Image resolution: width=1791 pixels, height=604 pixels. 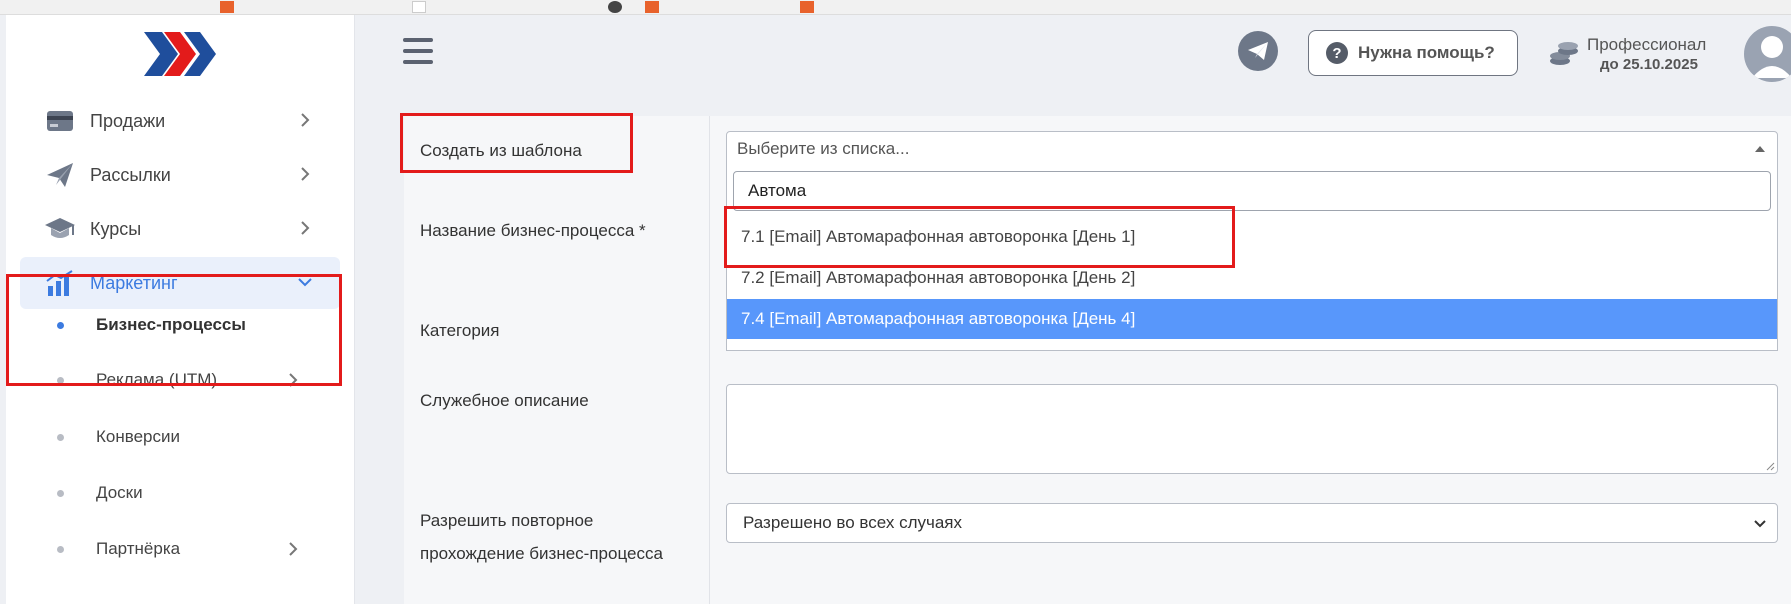 What do you see at coordinates (557, 596) in the screenshot?
I see `next-row-label` at bounding box center [557, 596].